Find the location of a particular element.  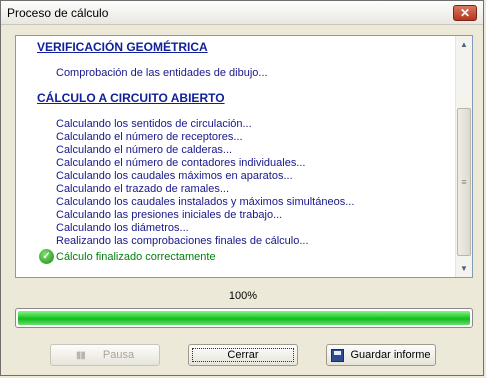

section-heading-geometric-check: VERIFICACIÓN GEOMÉTRICA is located at coordinates (122, 47).